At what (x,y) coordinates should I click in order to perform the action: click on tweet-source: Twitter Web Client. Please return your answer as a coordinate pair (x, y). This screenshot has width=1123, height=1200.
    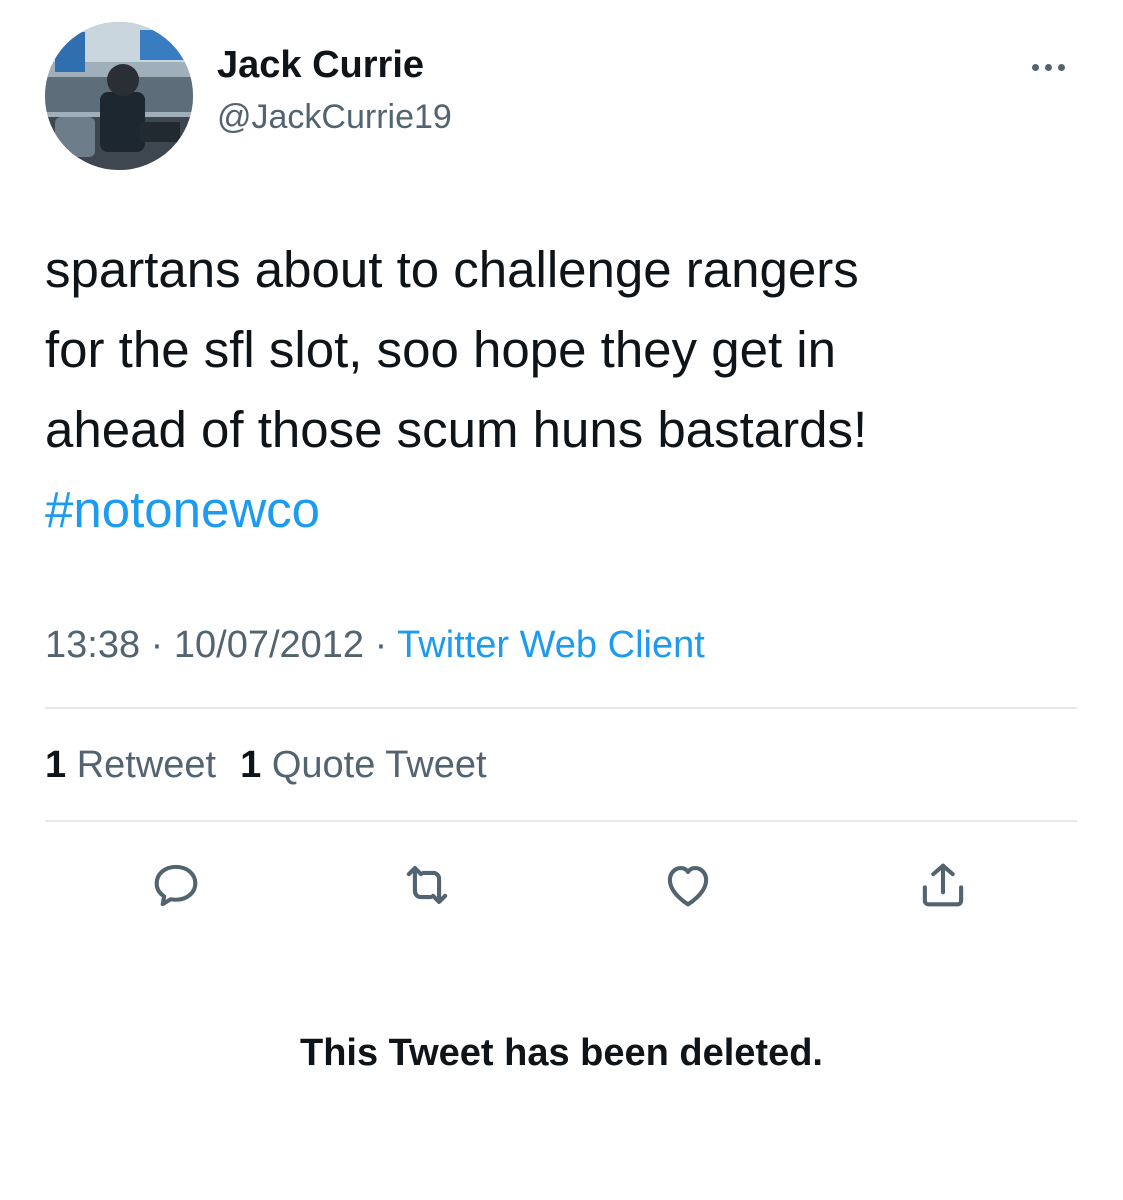
    Looking at the image, I should click on (551, 645).